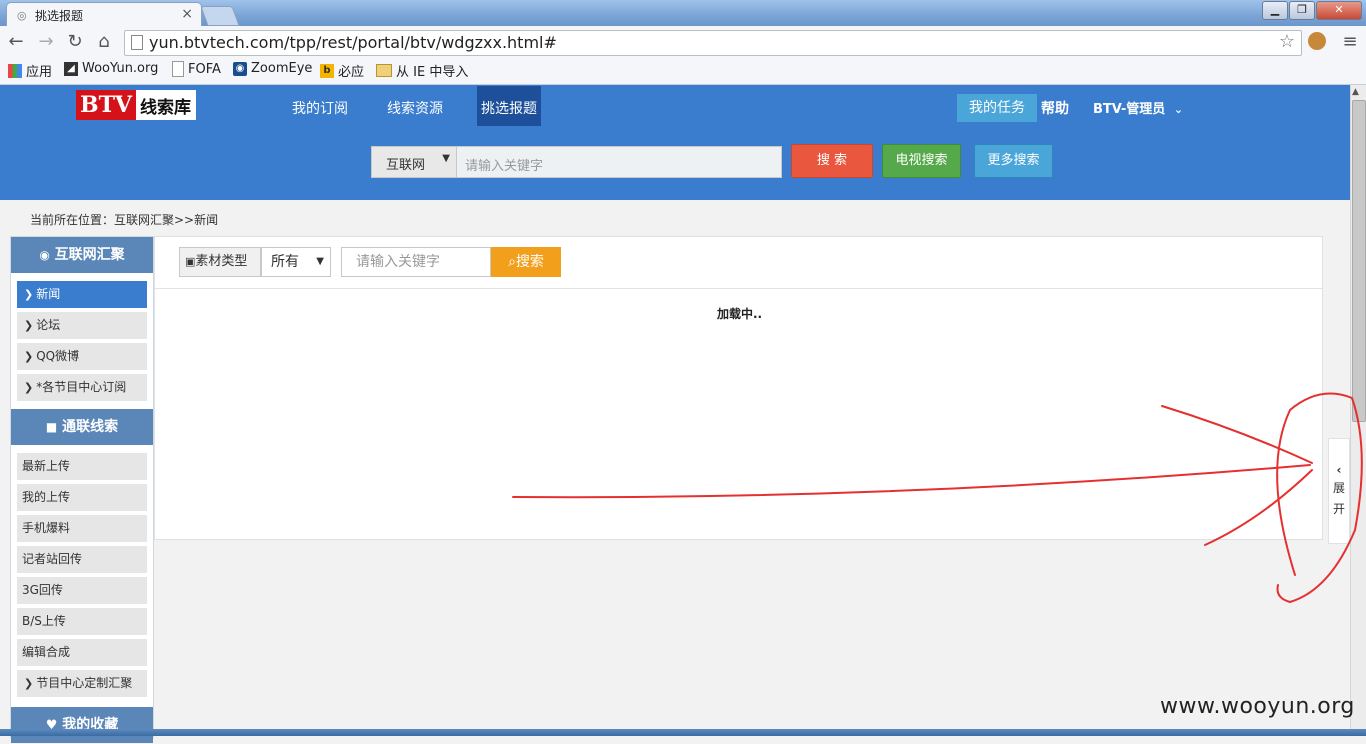 This screenshot has width=1366, height=744. What do you see at coordinates (415, 108) in the screenshot?
I see `nav-clue-resources: 线索资源` at bounding box center [415, 108].